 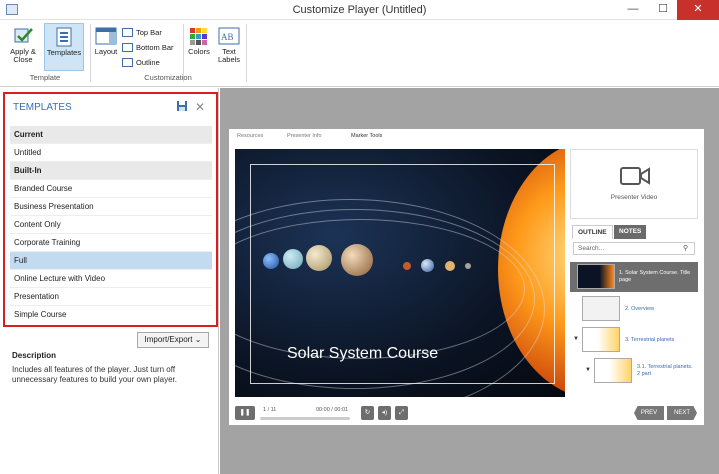 I want to click on pause-button: ❚❚, so click(x=245, y=413).